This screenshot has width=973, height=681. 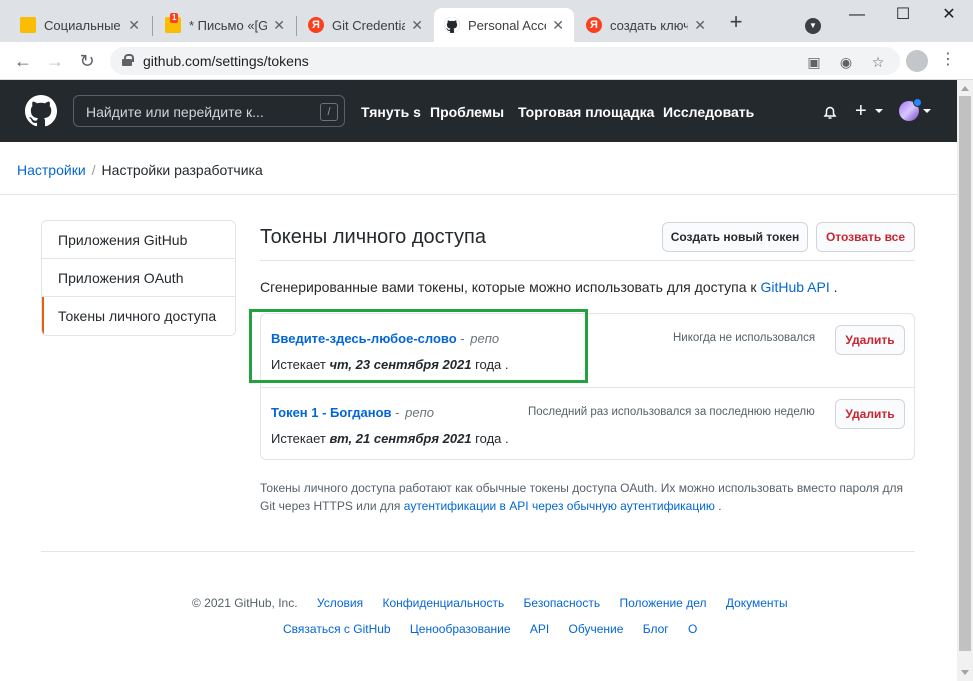 I want to click on tab-title: Personal Acce, so click(x=507, y=25).